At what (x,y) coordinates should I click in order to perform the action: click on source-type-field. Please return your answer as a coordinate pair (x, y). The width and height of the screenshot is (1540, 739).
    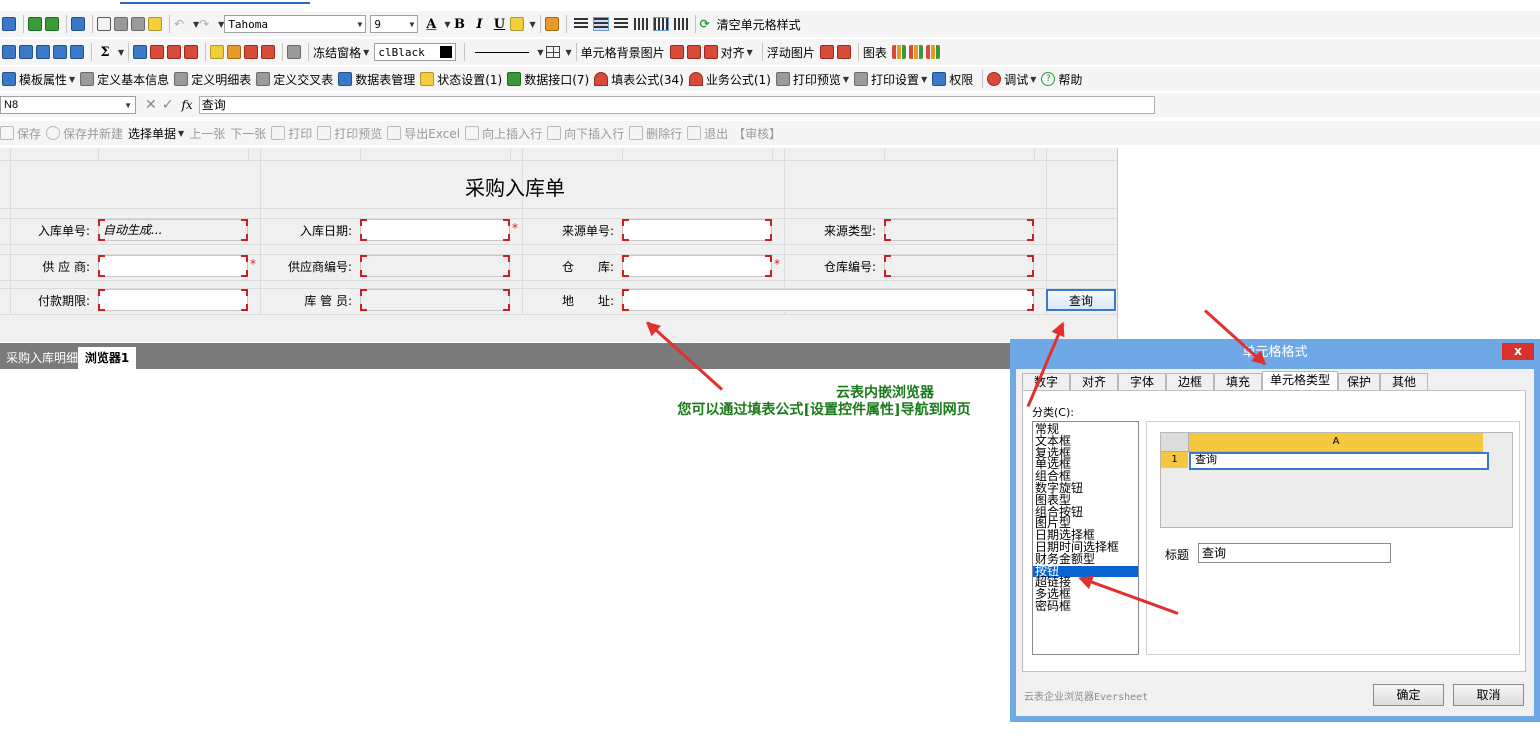
    Looking at the image, I should click on (959, 230).